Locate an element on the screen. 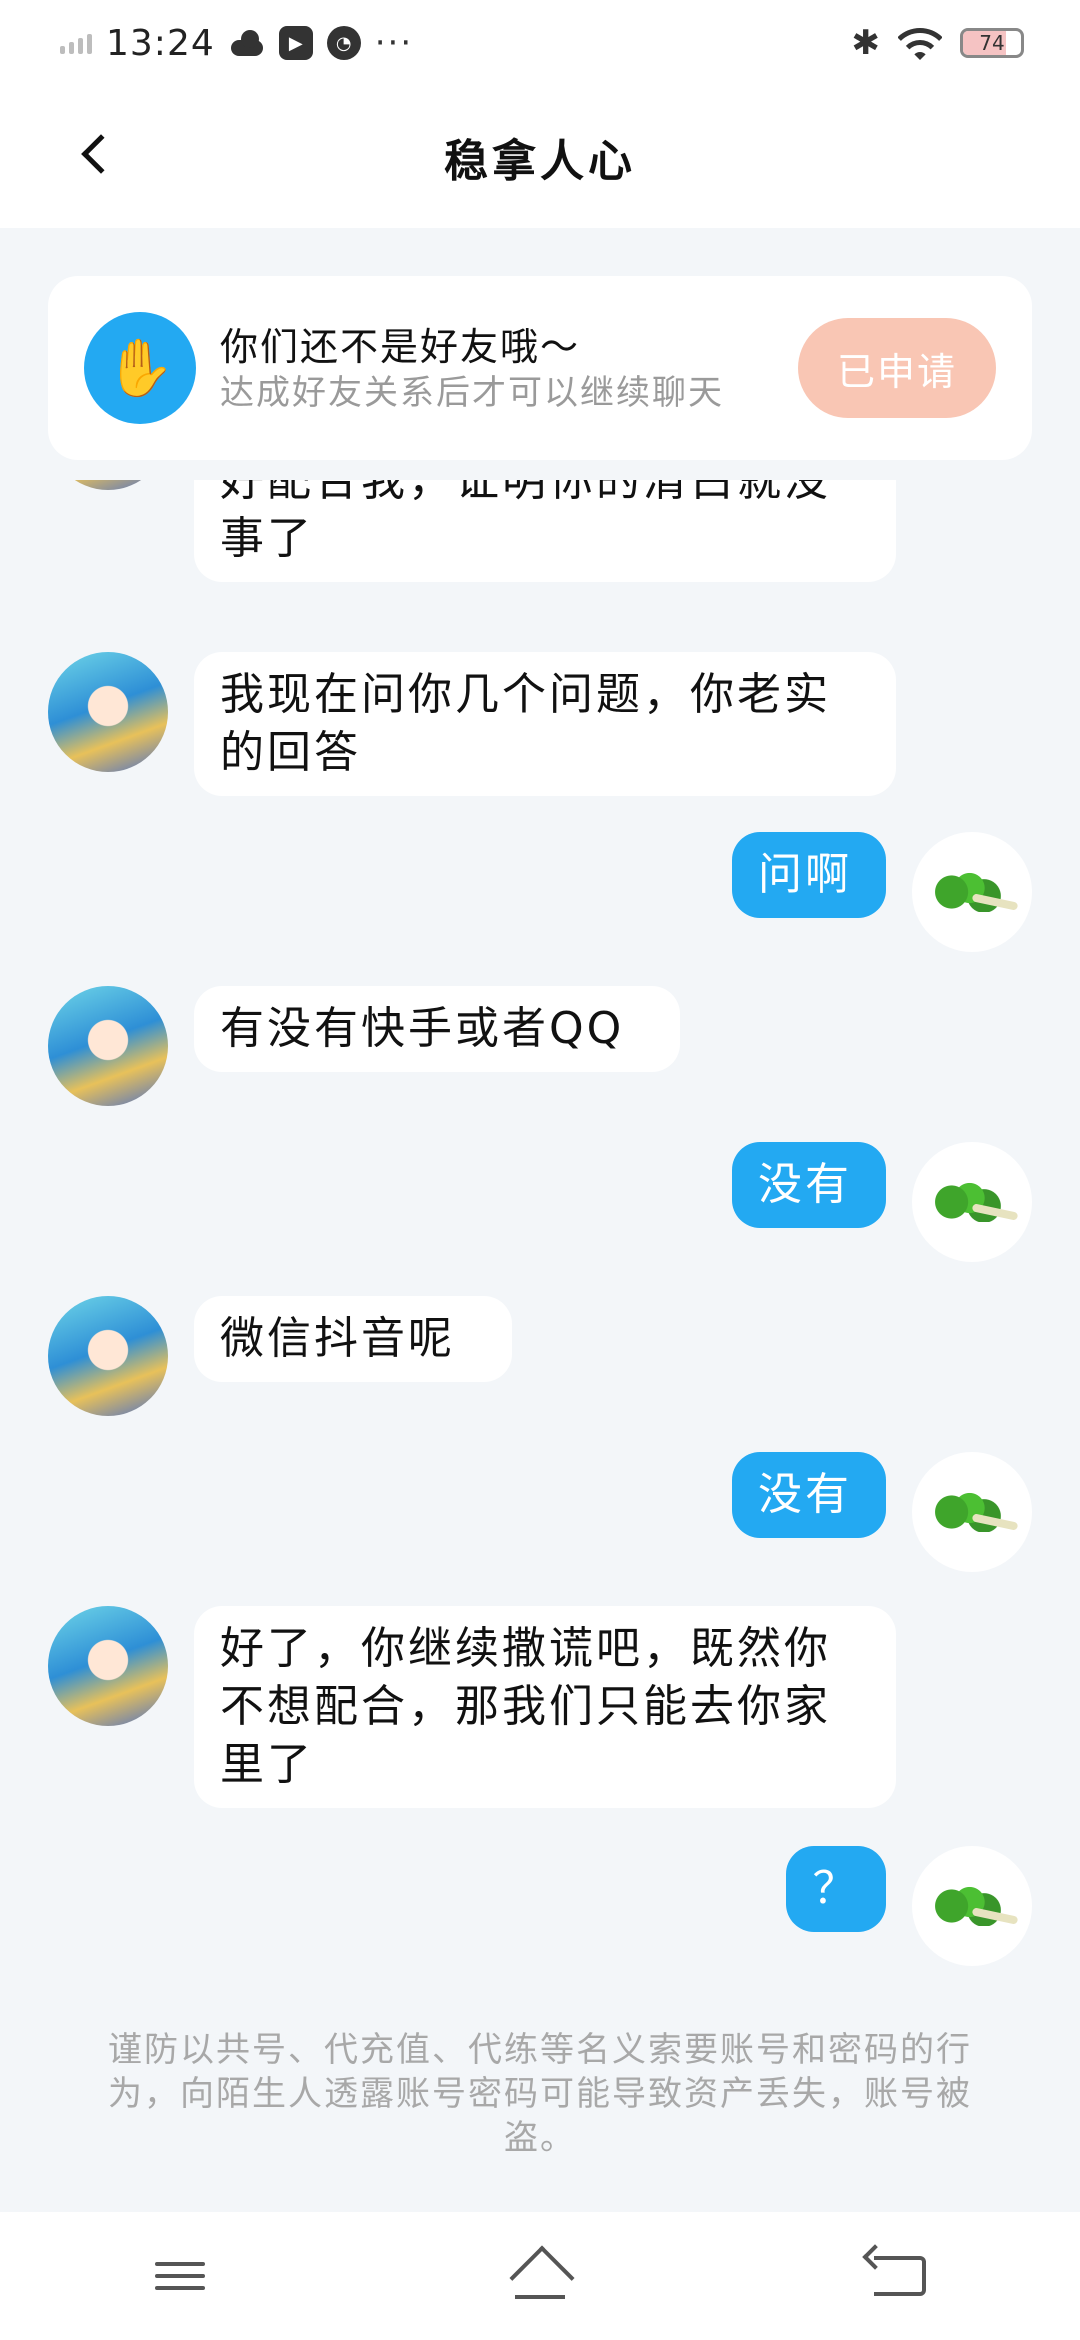  menu-icon is located at coordinates (180, 2276).